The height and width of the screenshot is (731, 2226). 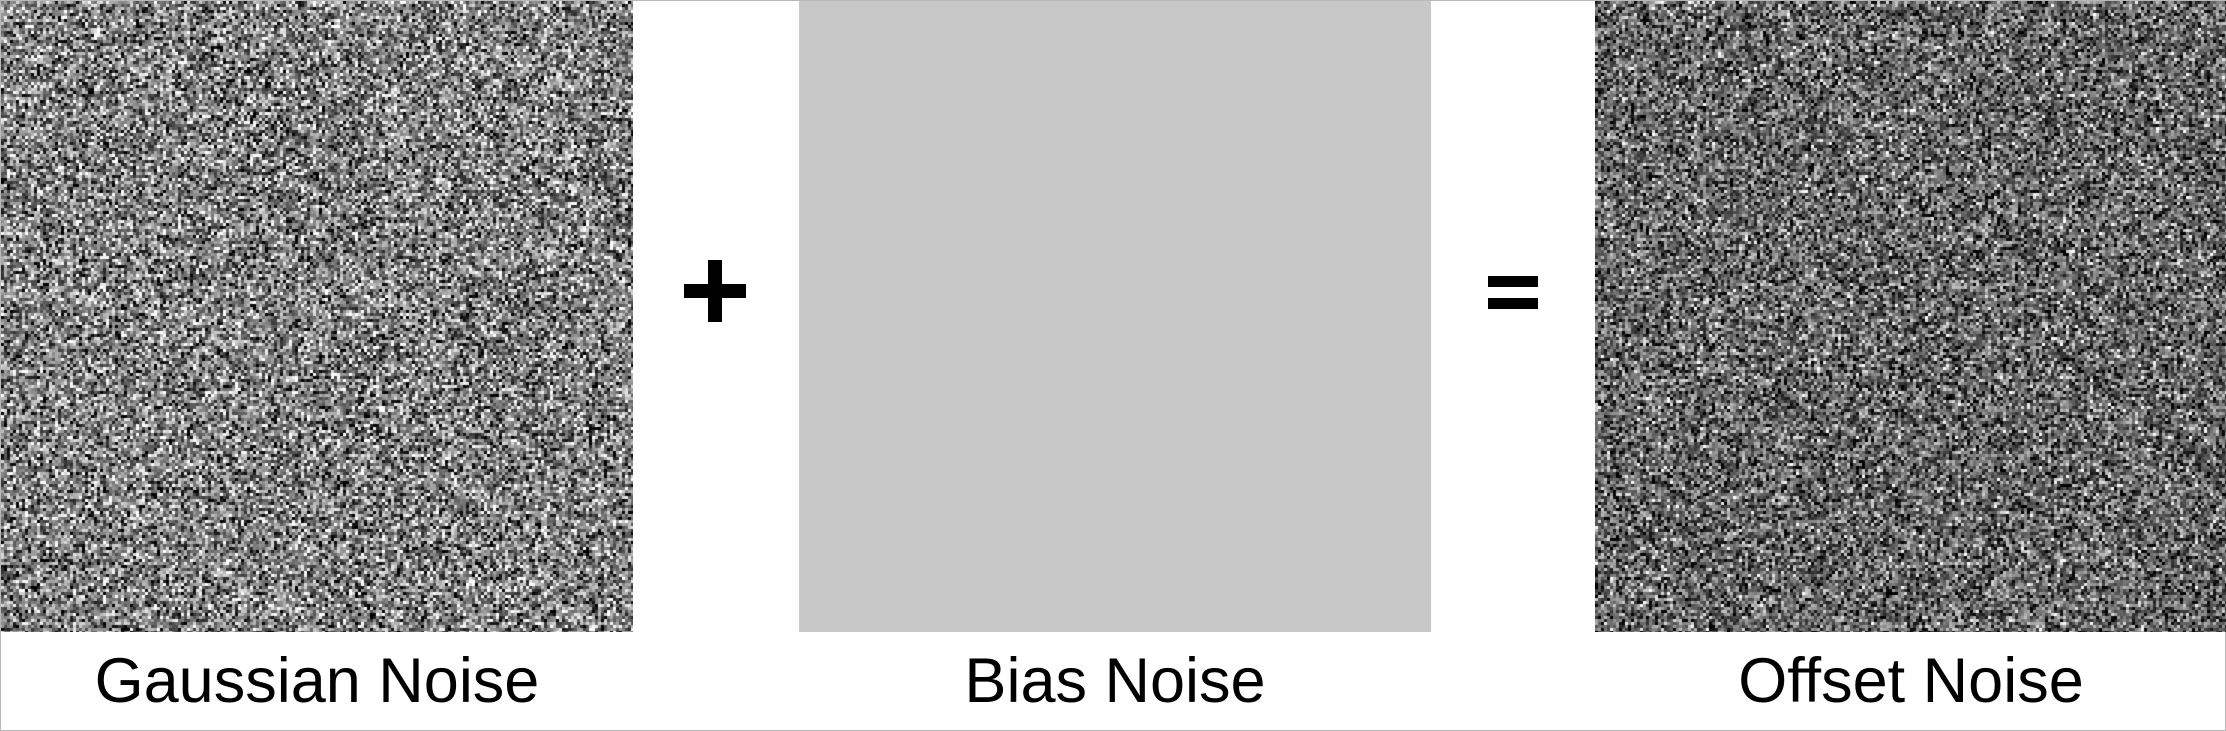 What do you see at coordinates (1115, 681) in the screenshot?
I see `bias-noise-caption: Bias Noise` at bounding box center [1115, 681].